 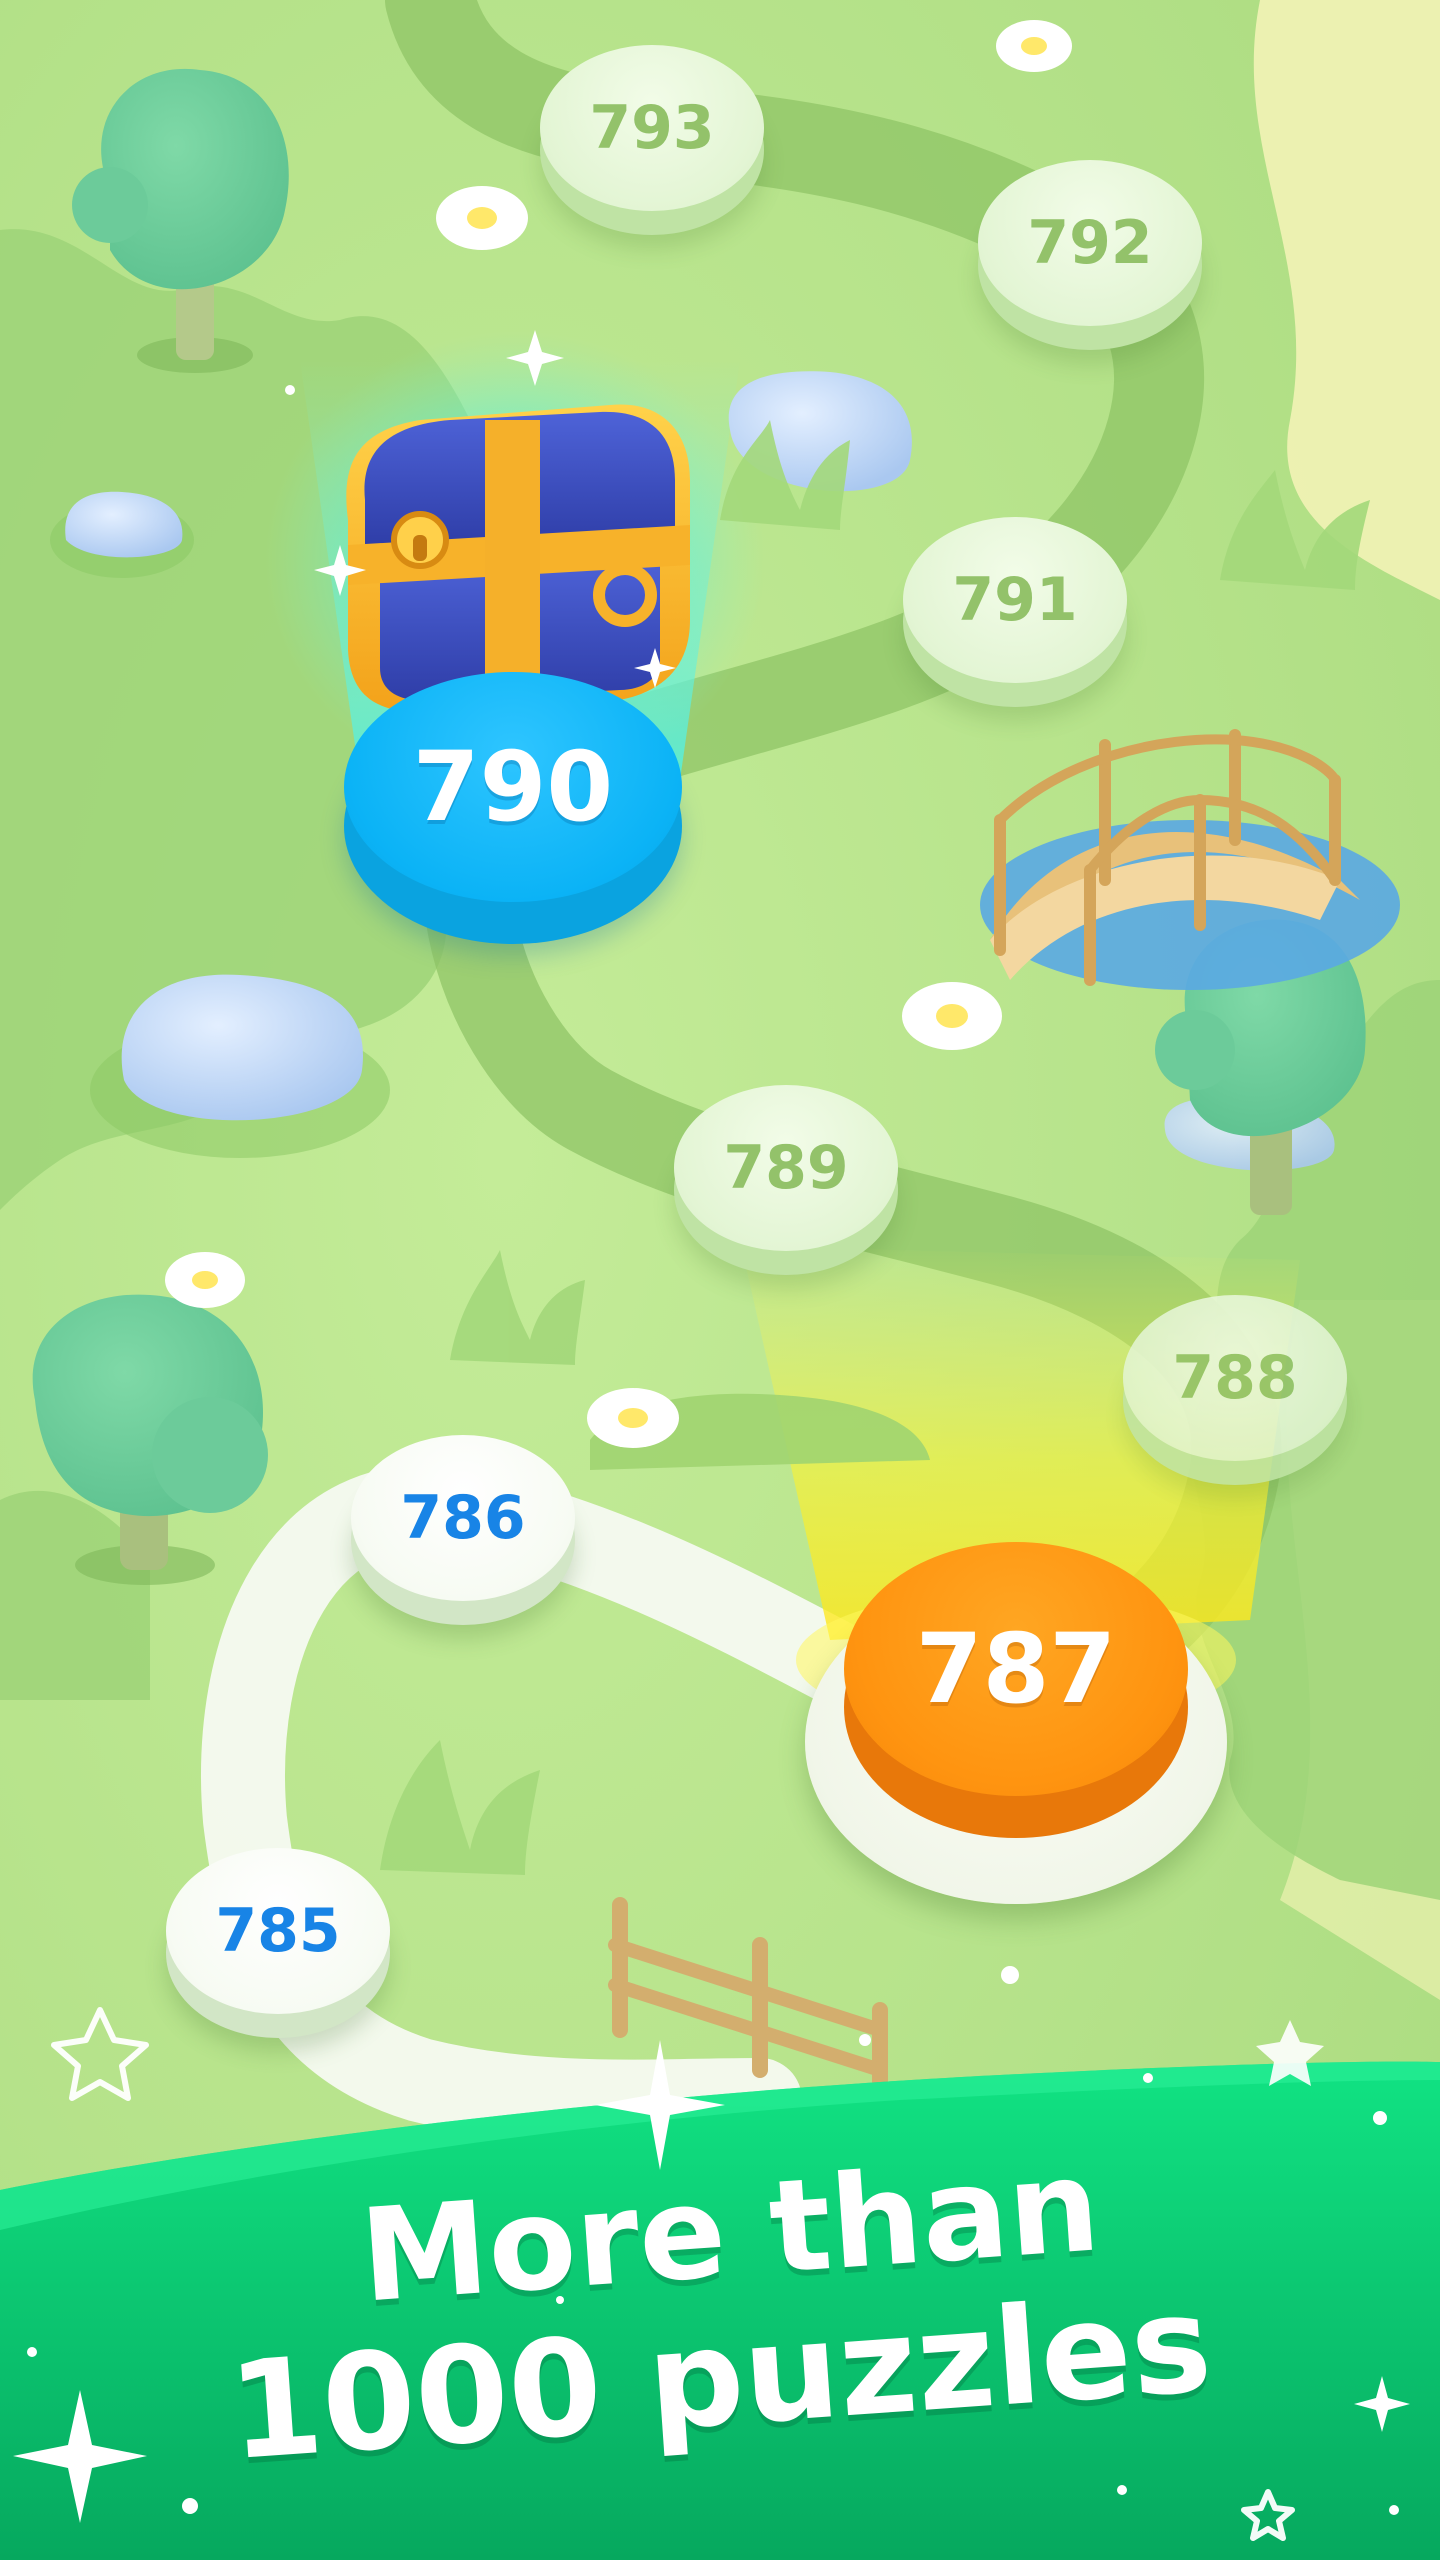 I want to click on level-789-button: 789, so click(x=786, y=1180).